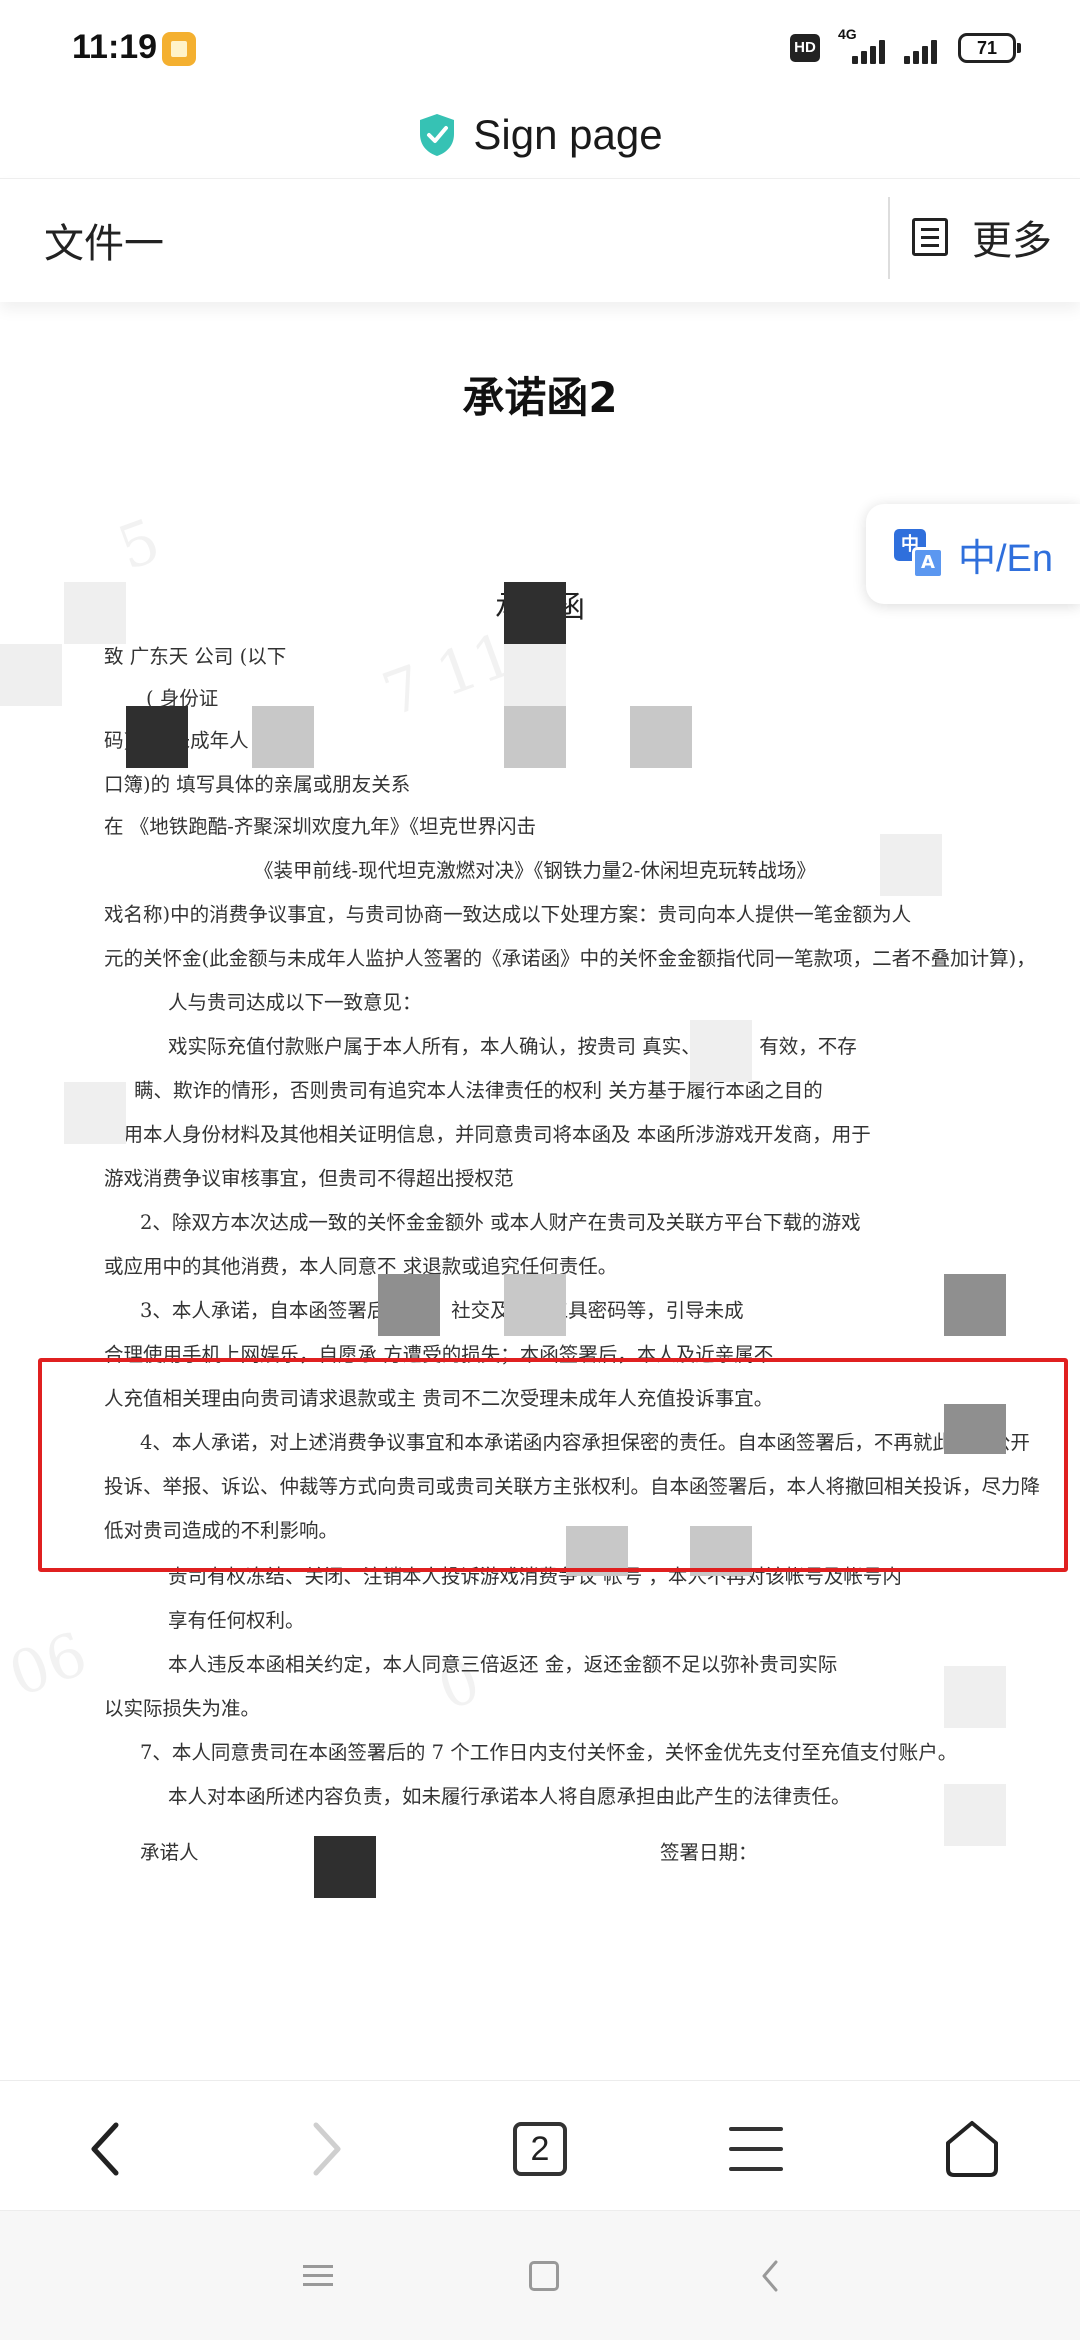 The width and height of the screenshot is (1080, 2340). I want to click on system-home-button, so click(544, 2276).